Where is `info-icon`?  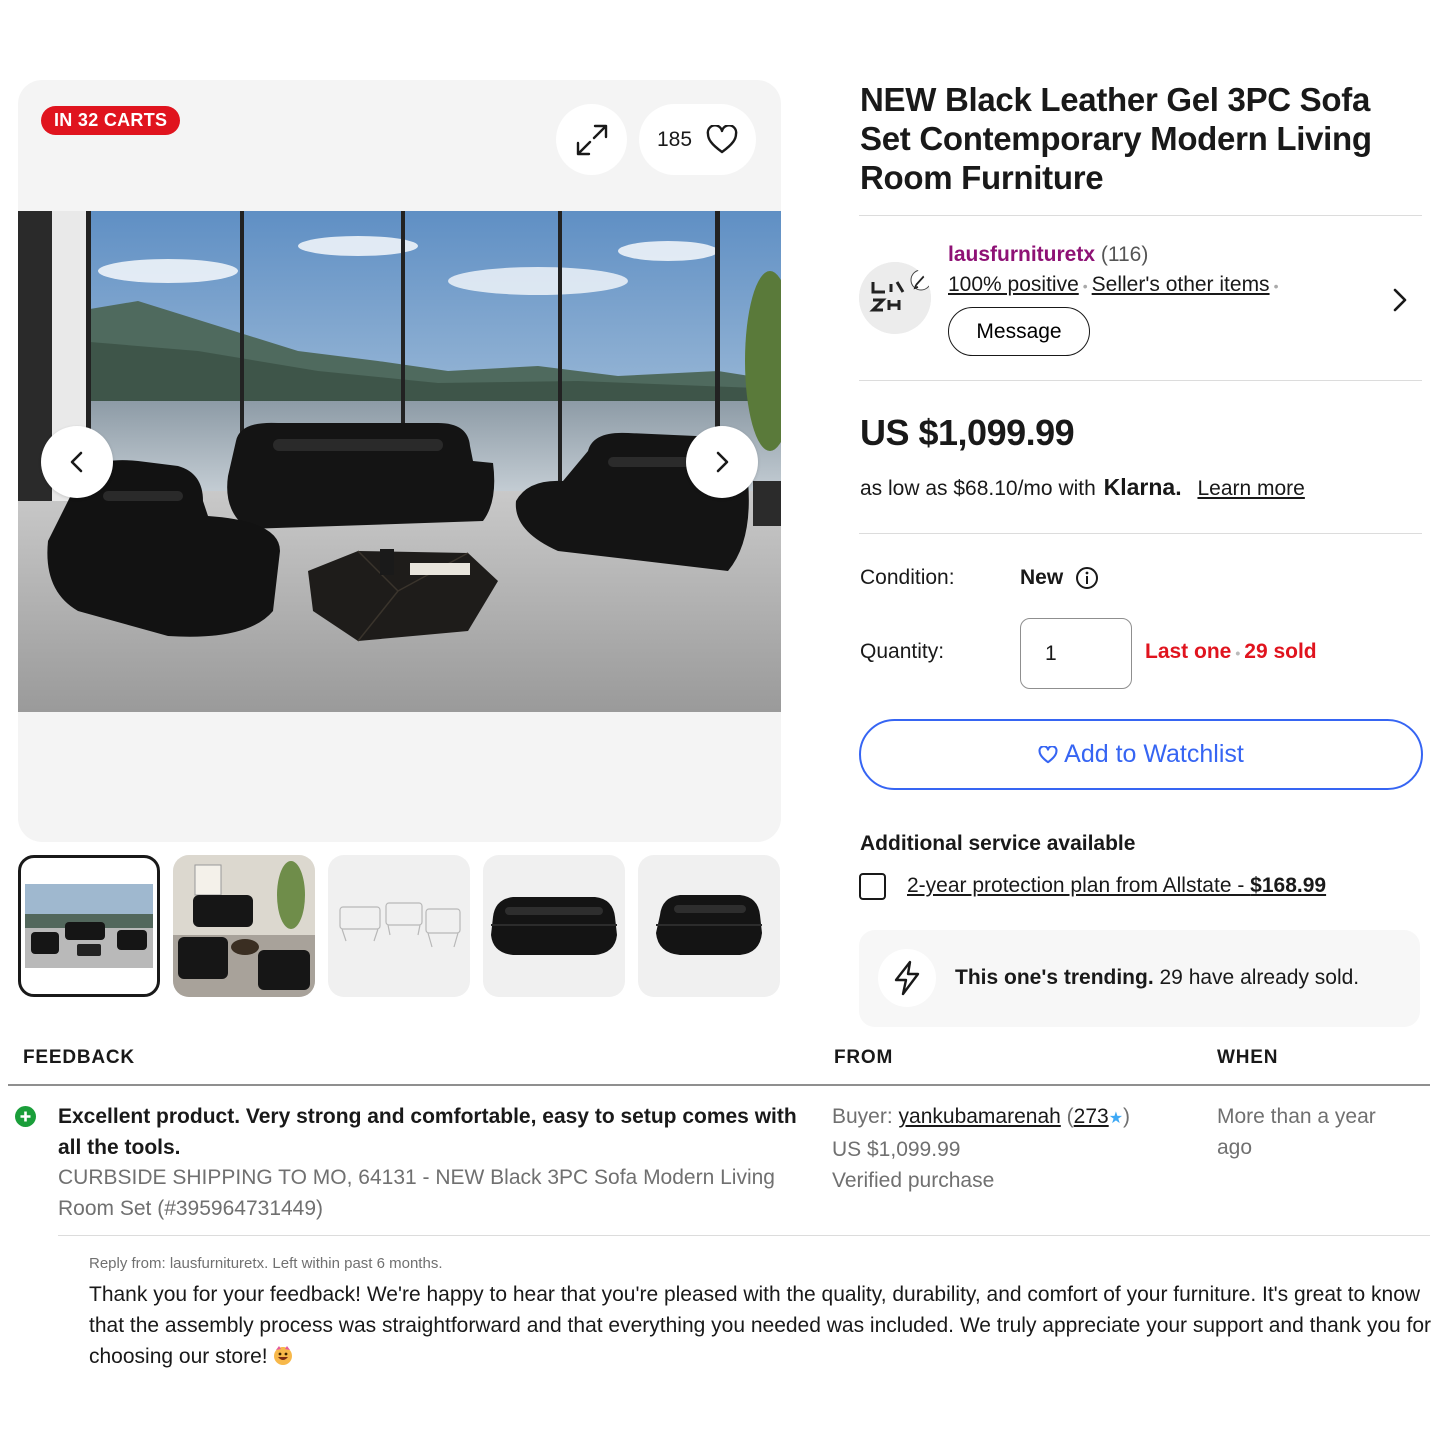
info-icon is located at coordinates (1087, 578).